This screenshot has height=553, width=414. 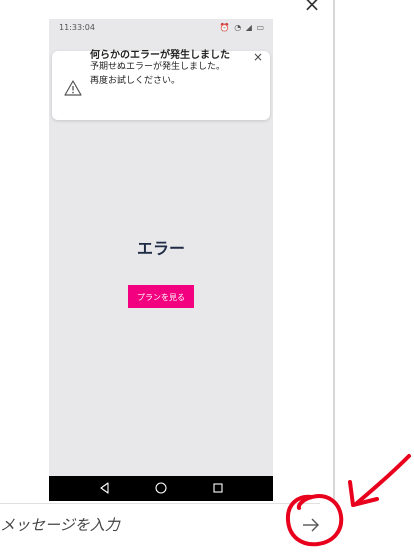 What do you see at coordinates (160, 503) in the screenshot?
I see `composer-divider` at bounding box center [160, 503].